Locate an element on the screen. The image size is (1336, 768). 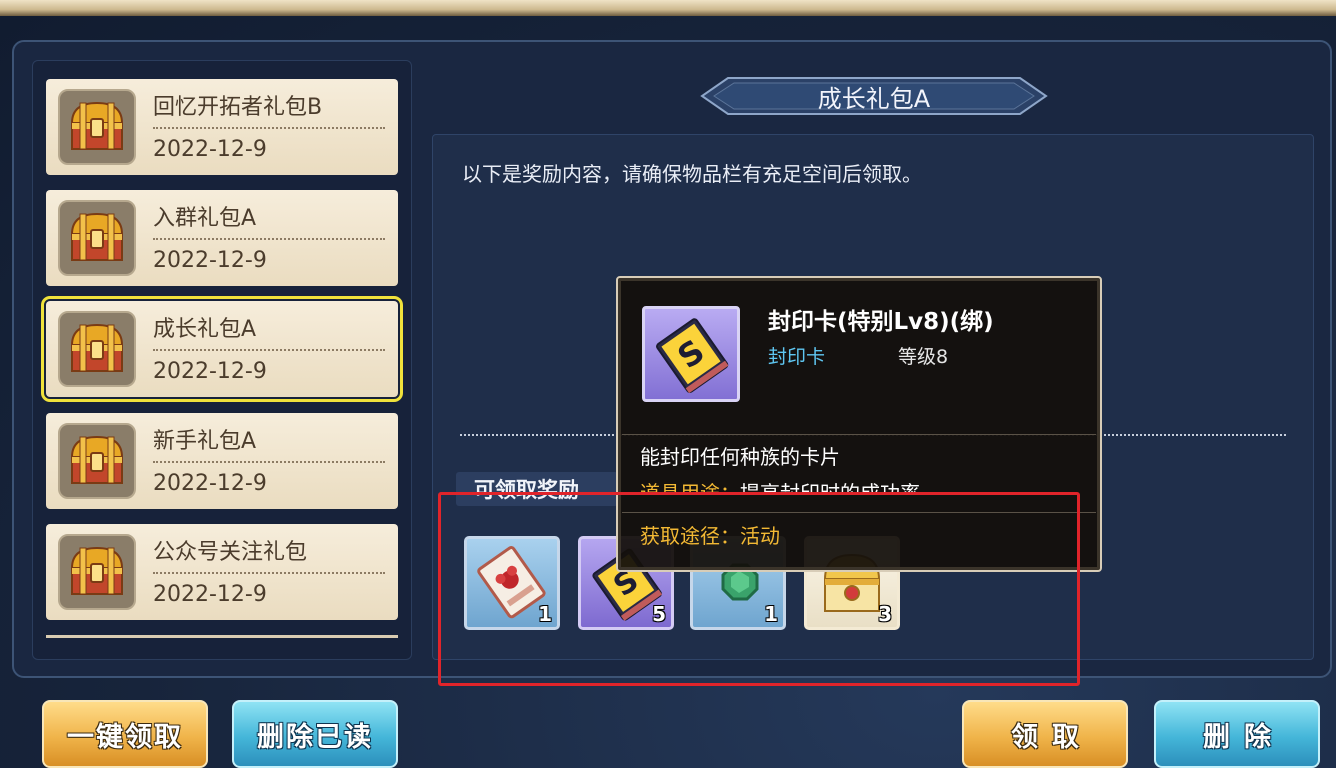
mail-item-2-selected: 成长礼包A 2022-12-9 is located at coordinates (222, 349).